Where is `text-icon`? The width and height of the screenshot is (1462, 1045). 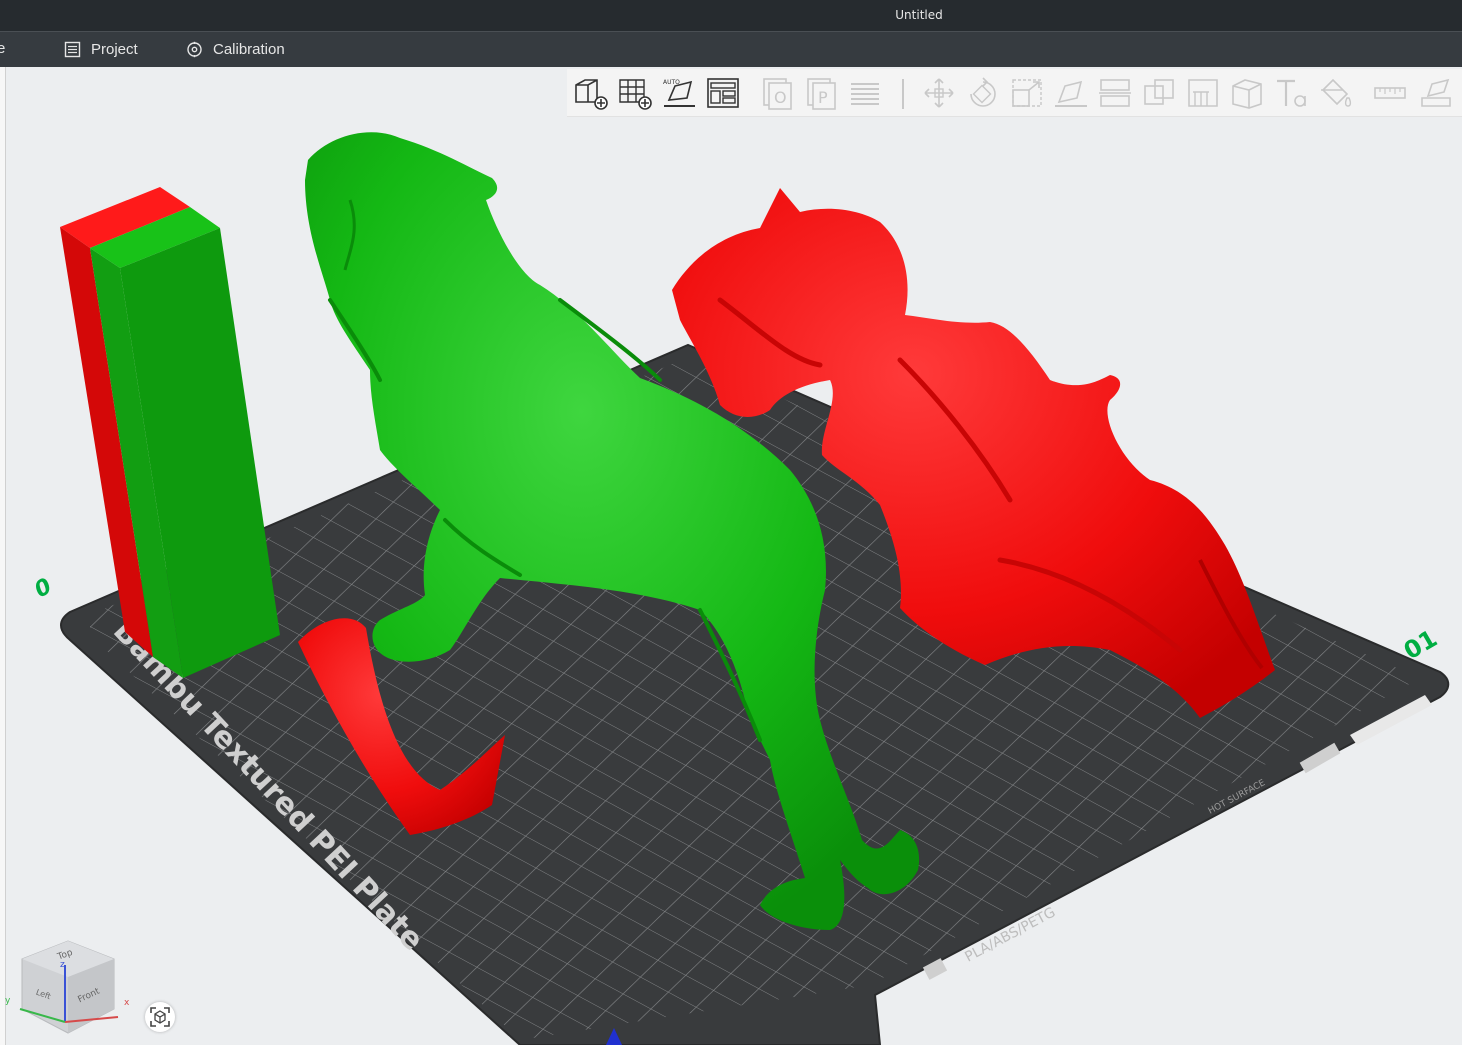 text-icon is located at coordinates (1291, 93).